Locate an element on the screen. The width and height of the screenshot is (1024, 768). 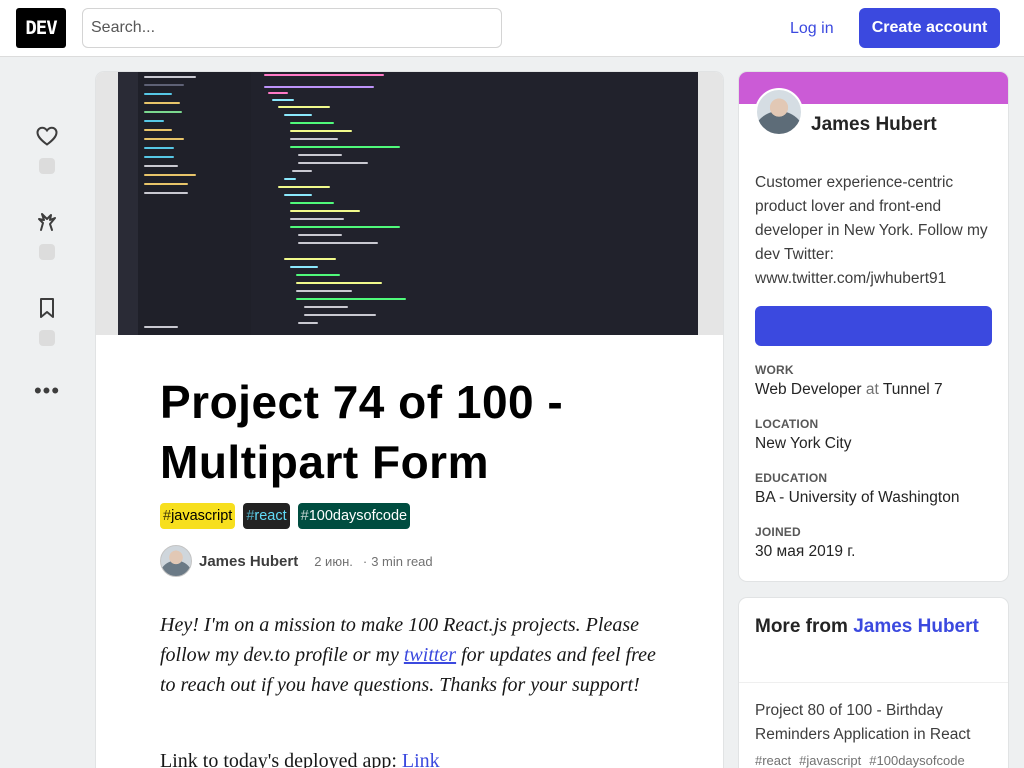
location-field: LOCATION New York City is located at coordinates (875, 435).